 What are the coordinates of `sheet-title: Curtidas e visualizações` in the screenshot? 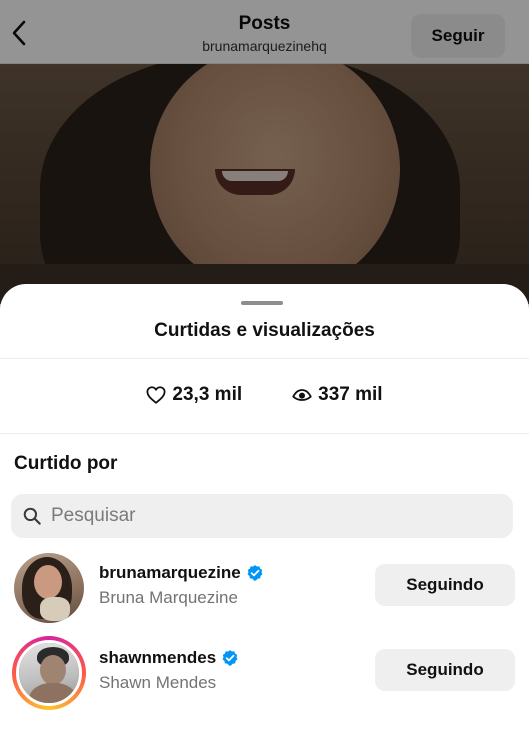 It's located at (264, 330).